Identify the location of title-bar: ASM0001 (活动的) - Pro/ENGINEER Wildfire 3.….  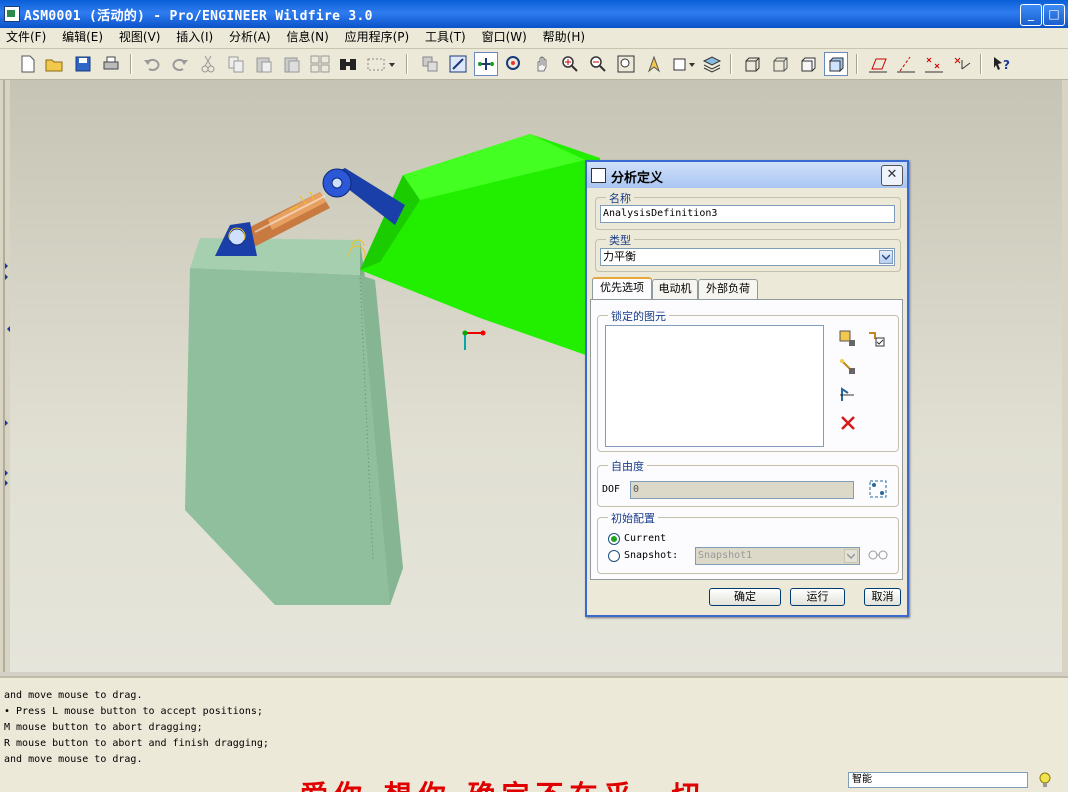
(534, 14).